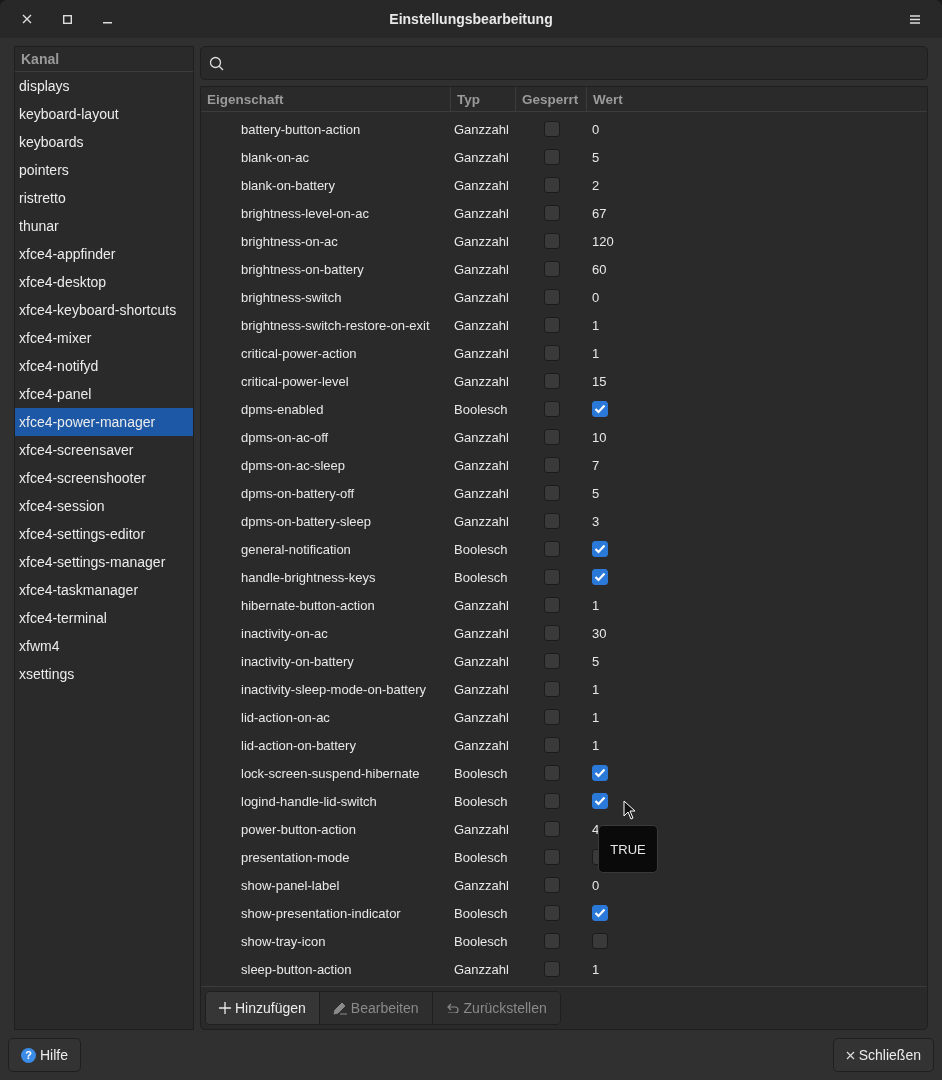 The image size is (942, 1080). I want to click on channel-item: xfce4-keyboard-shortcuts, so click(104, 310).